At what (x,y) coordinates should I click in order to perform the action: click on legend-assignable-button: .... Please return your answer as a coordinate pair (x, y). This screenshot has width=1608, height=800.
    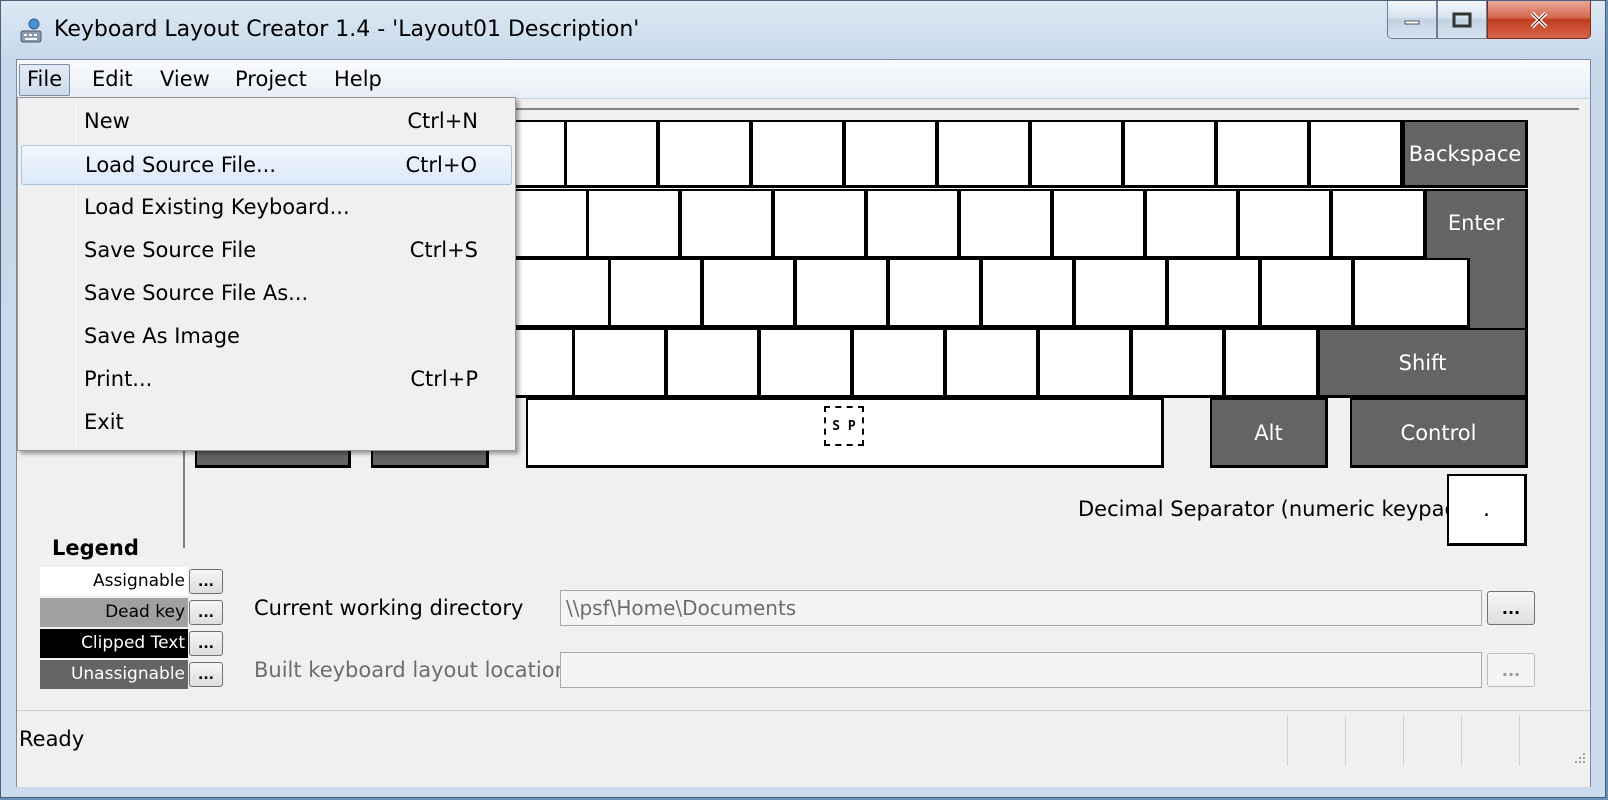
    Looking at the image, I should click on (206, 581).